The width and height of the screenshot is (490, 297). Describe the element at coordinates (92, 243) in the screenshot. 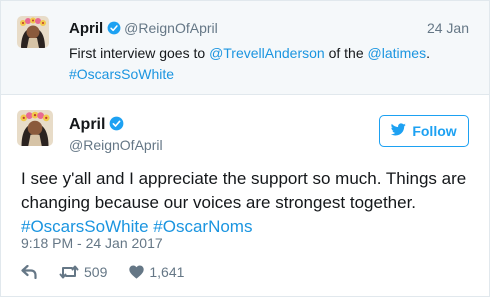

I see `tweet-timestamp: 9:18 PM - 24 Jan 2017` at that location.